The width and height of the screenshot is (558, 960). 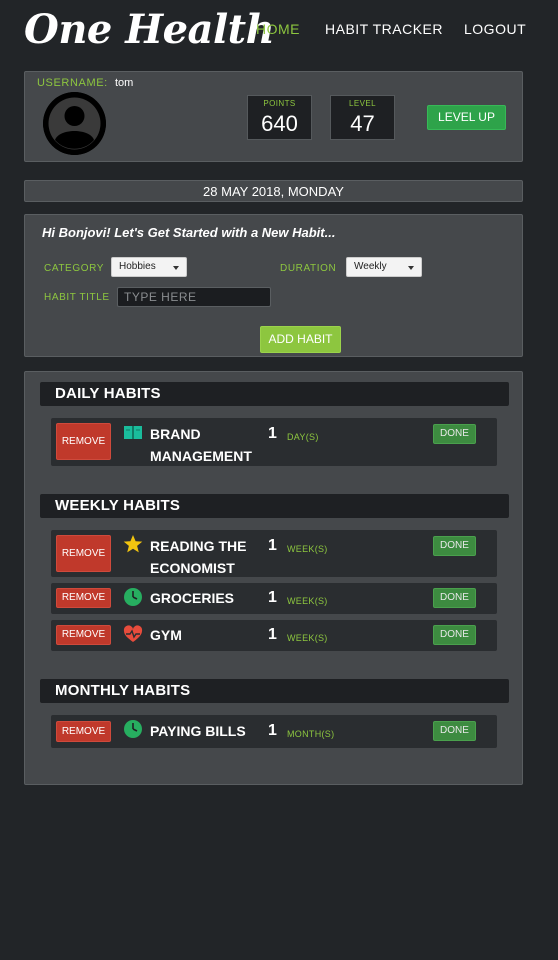 I want to click on nav-home-link: HOME, so click(x=278, y=29).